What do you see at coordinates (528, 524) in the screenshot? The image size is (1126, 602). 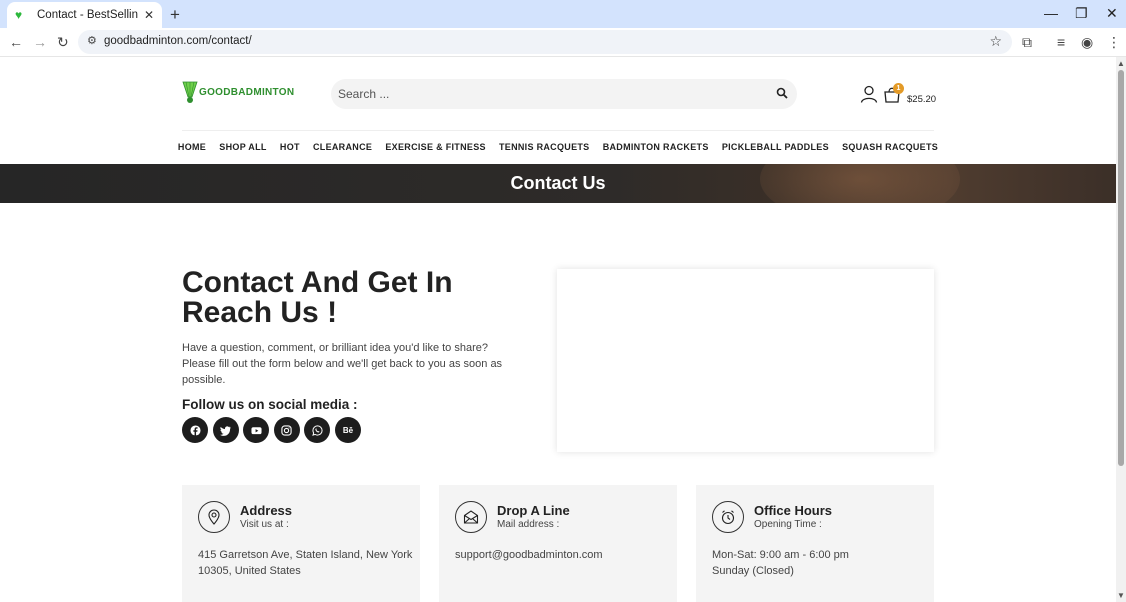 I see `mail-subtitle: Mail address :` at bounding box center [528, 524].